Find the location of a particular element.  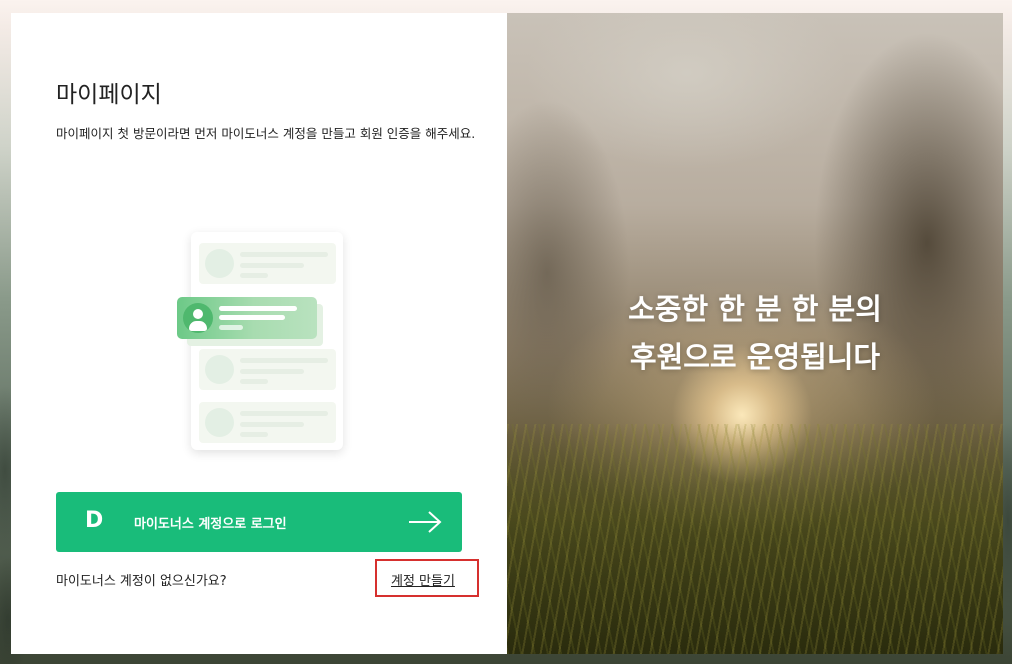

highlighted-profile-card is located at coordinates (252, 321).